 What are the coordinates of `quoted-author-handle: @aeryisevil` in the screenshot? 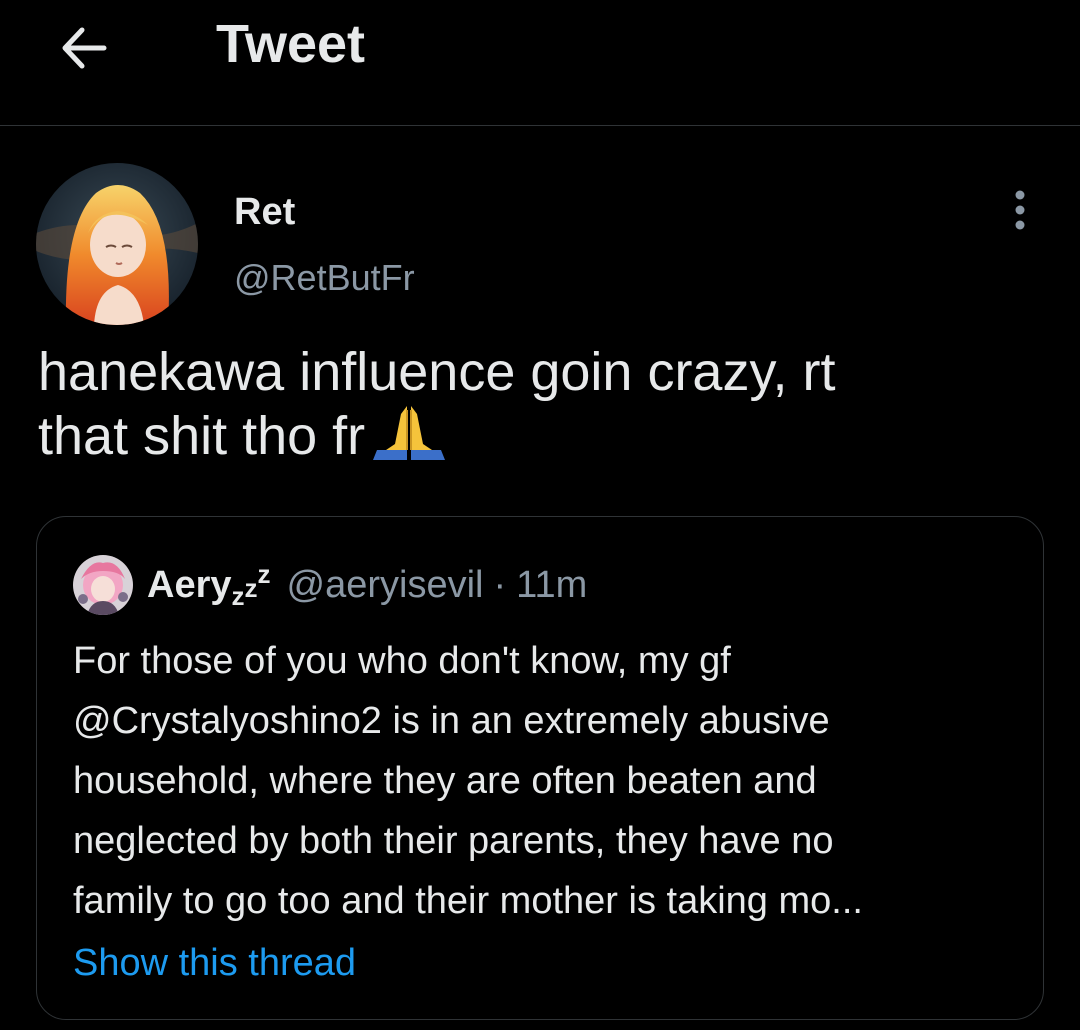 It's located at (385, 585).